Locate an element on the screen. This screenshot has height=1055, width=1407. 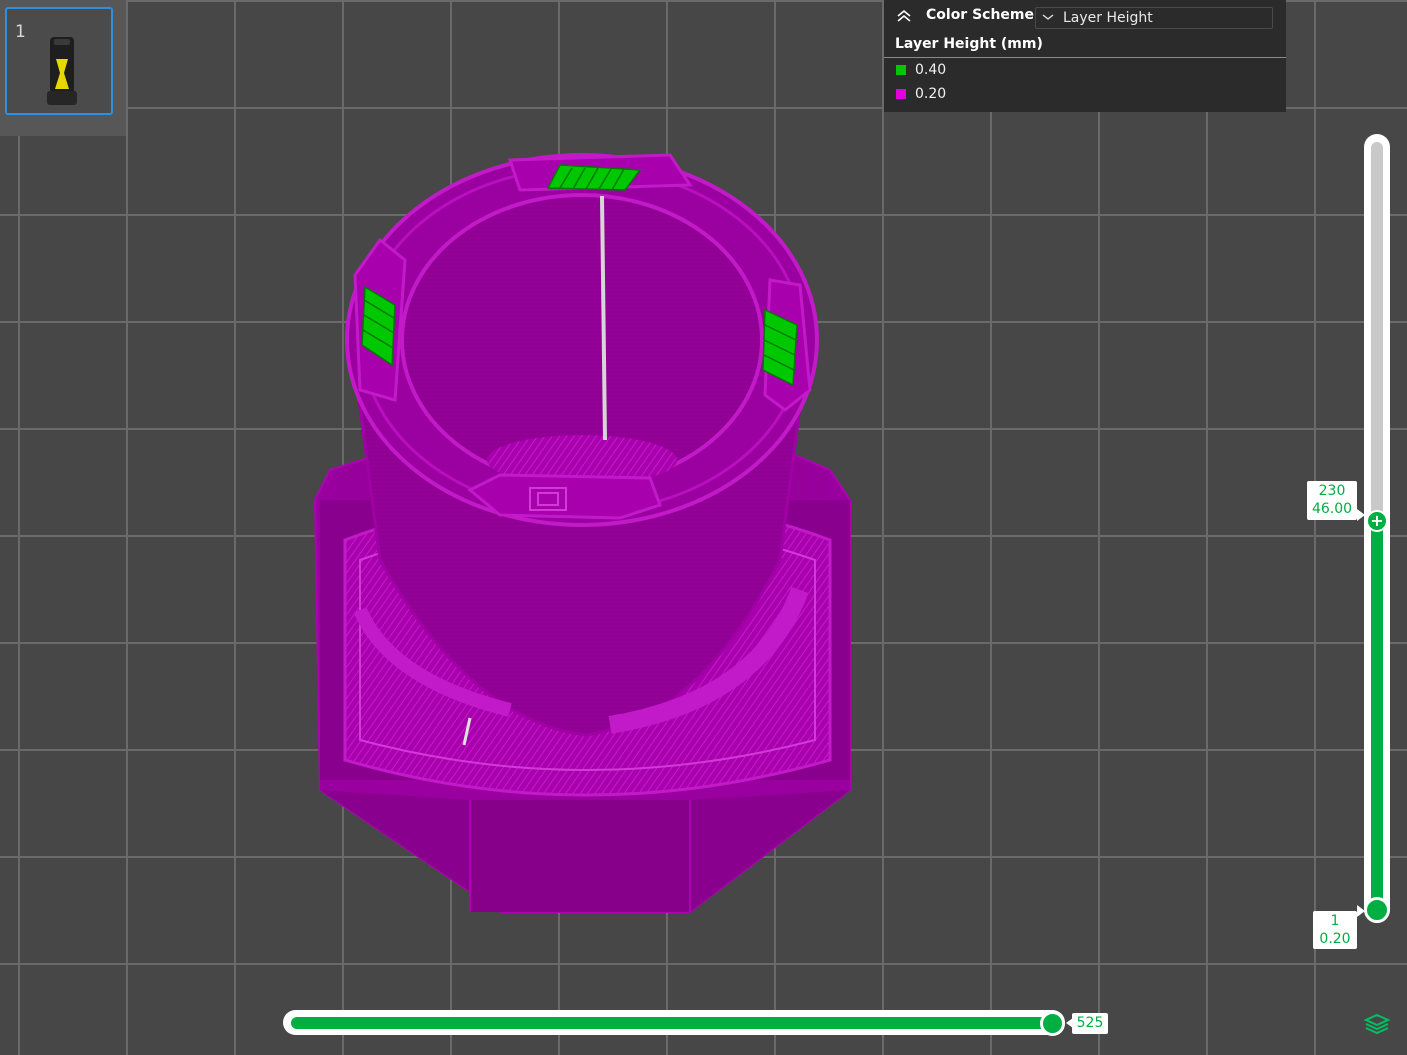
move-slider-value: 525 is located at coordinates (1090, 1023).